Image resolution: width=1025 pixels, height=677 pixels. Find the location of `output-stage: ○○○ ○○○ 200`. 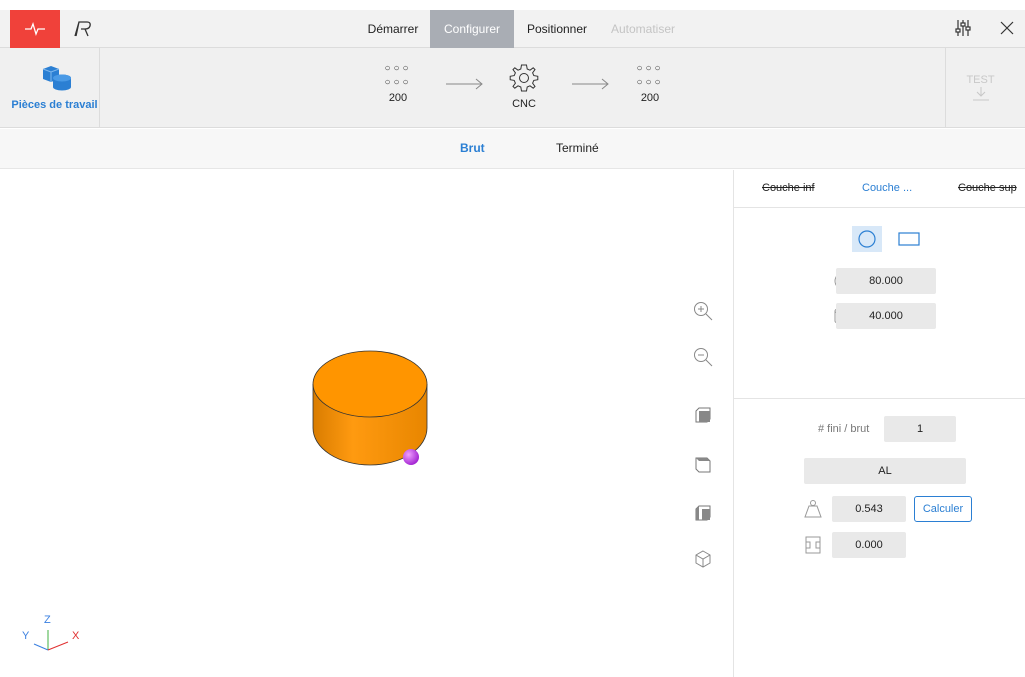

output-stage: ○○○ ○○○ 200 is located at coordinates (650, 83).